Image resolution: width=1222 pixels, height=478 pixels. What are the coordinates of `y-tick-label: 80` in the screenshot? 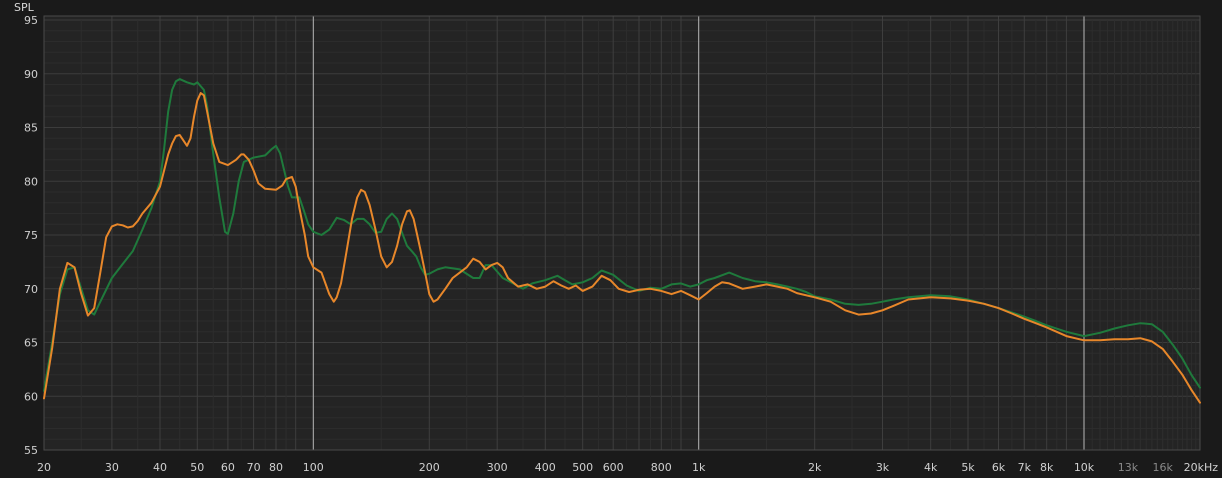 It's located at (31, 181).